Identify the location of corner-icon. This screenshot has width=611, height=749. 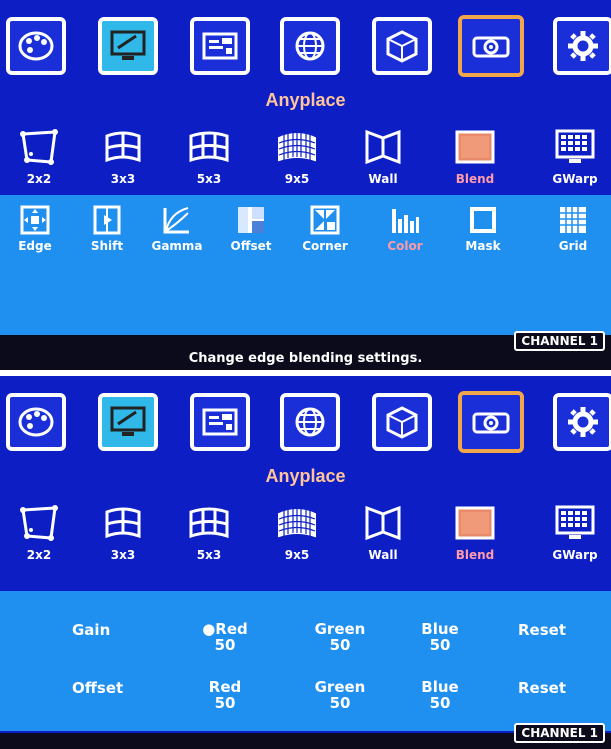
(325, 220).